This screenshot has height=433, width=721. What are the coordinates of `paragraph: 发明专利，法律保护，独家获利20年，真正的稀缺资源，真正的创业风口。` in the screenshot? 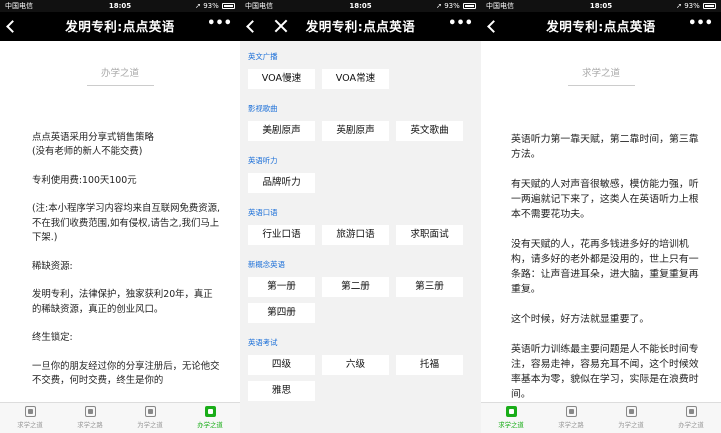 It's located at (122, 302).